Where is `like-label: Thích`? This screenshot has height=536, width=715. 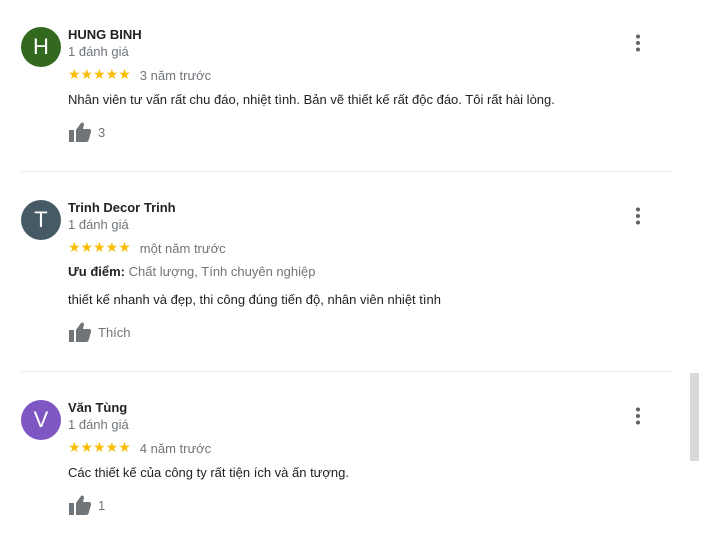 like-label: Thích is located at coordinates (114, 332).